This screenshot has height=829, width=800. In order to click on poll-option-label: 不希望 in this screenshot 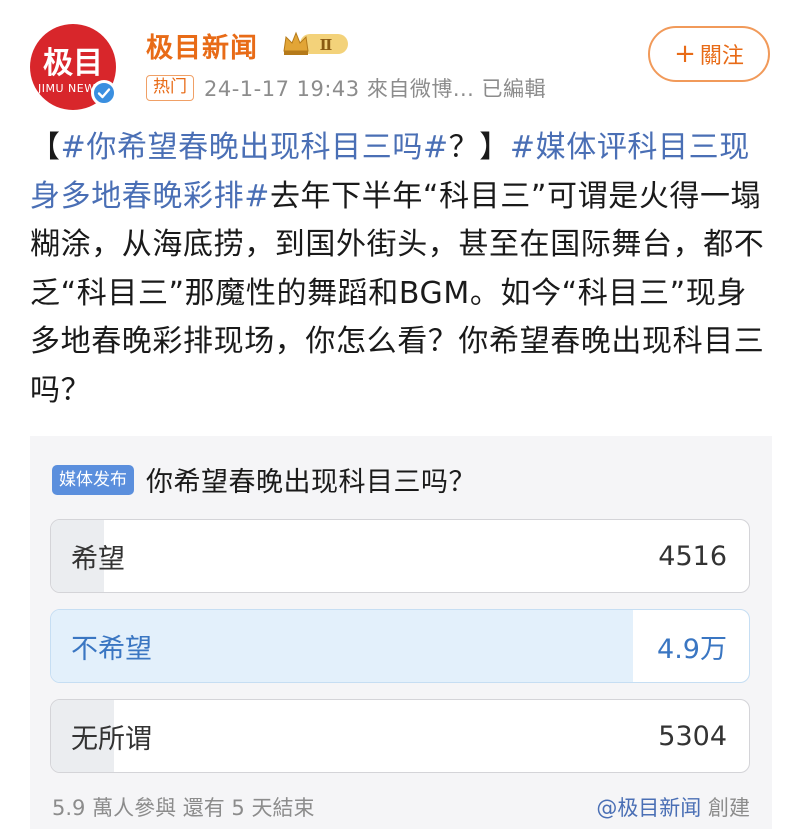, I will do `click(111, 649)`.